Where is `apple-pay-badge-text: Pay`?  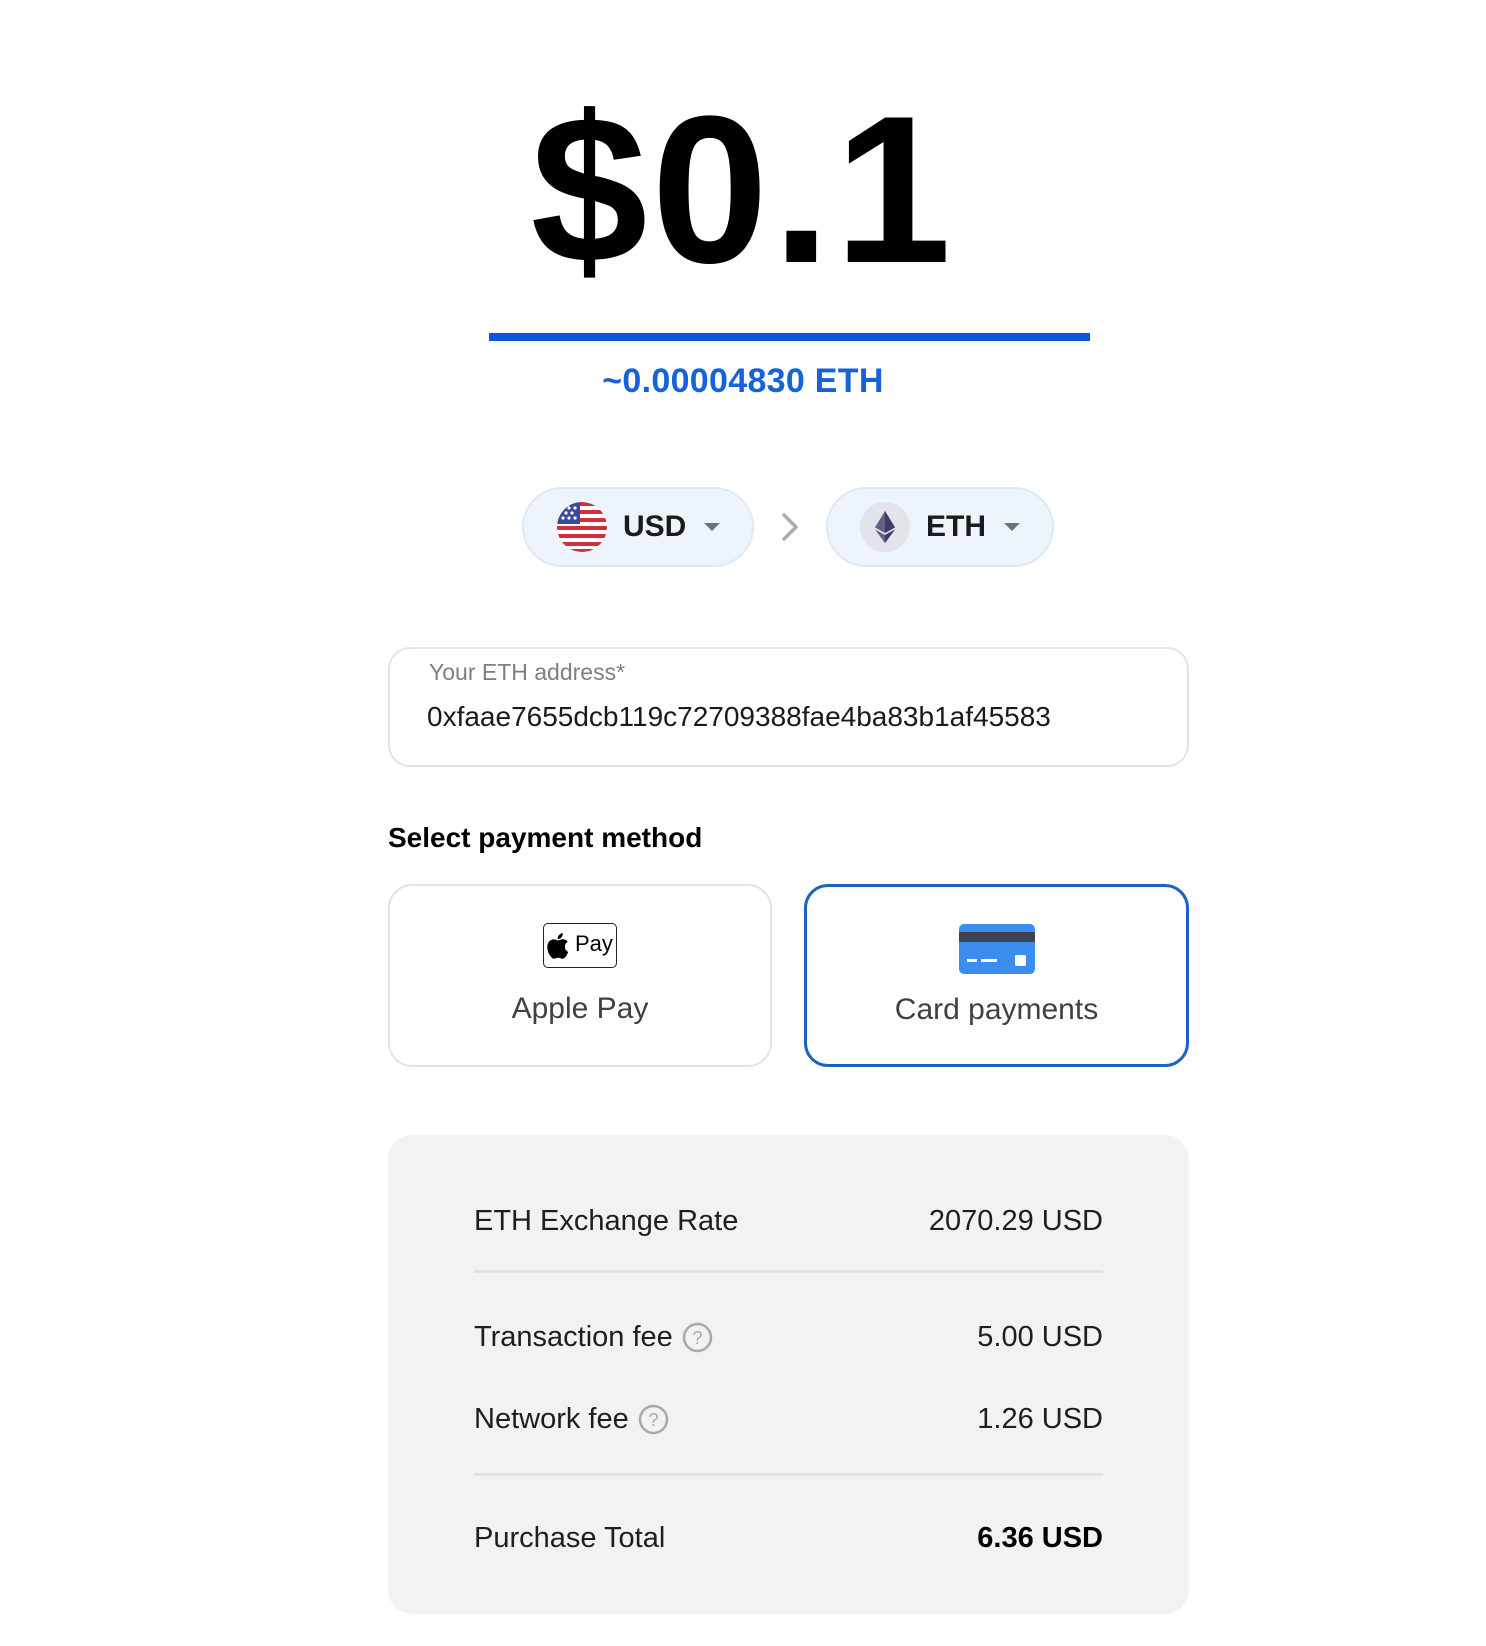 apple-pay-badge-text: Pay is located at coordinates (594, 943).